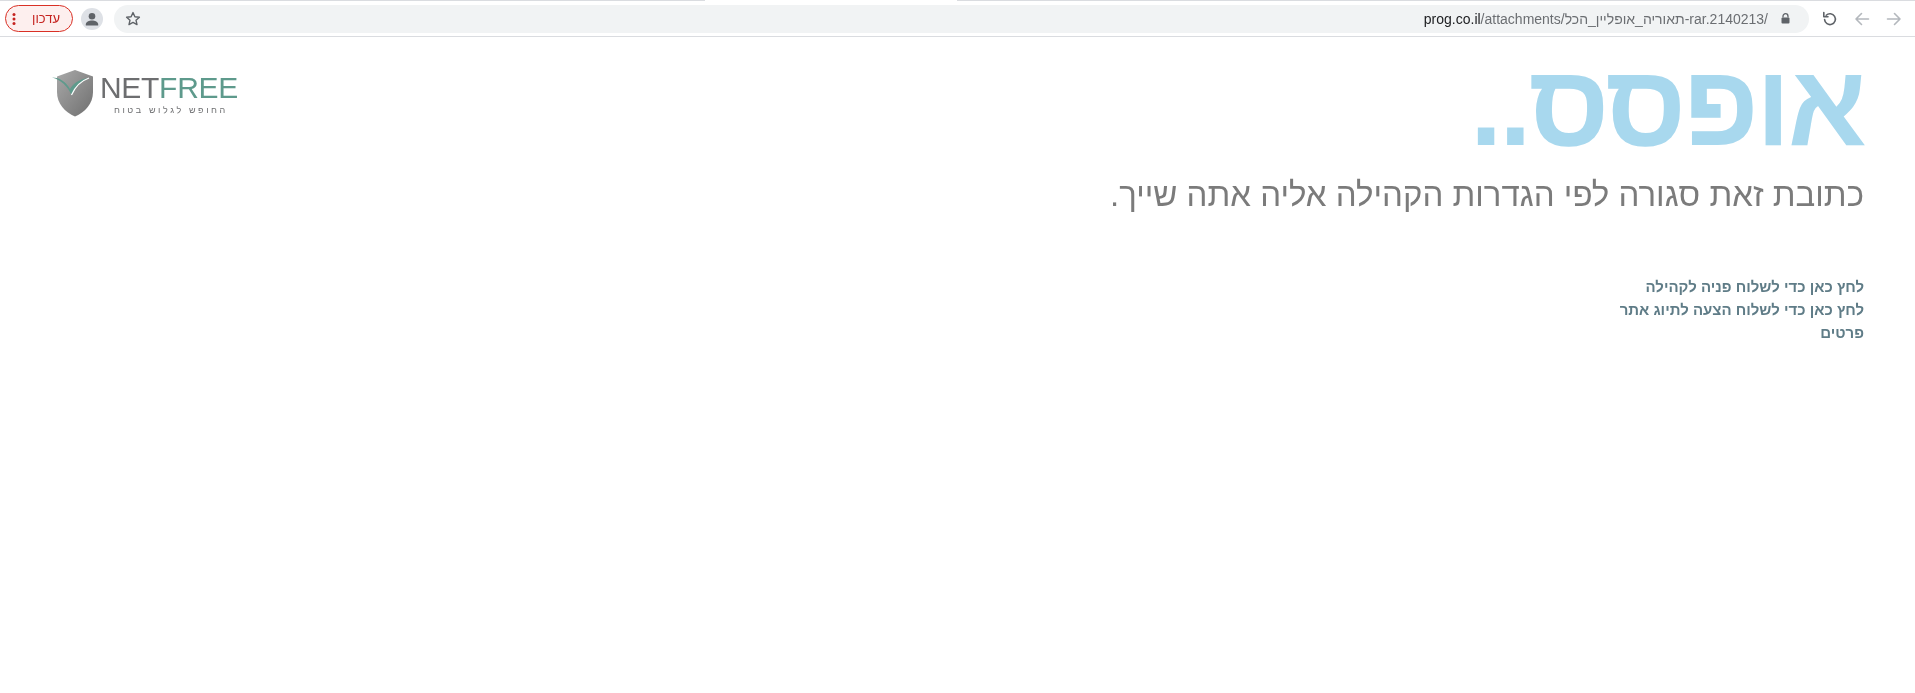 Image resolution: width=1915 pixels, height=693 pixels. Describe the element at coordinates (92, 18) in the screenshot. I see `profile-icon` at that location.